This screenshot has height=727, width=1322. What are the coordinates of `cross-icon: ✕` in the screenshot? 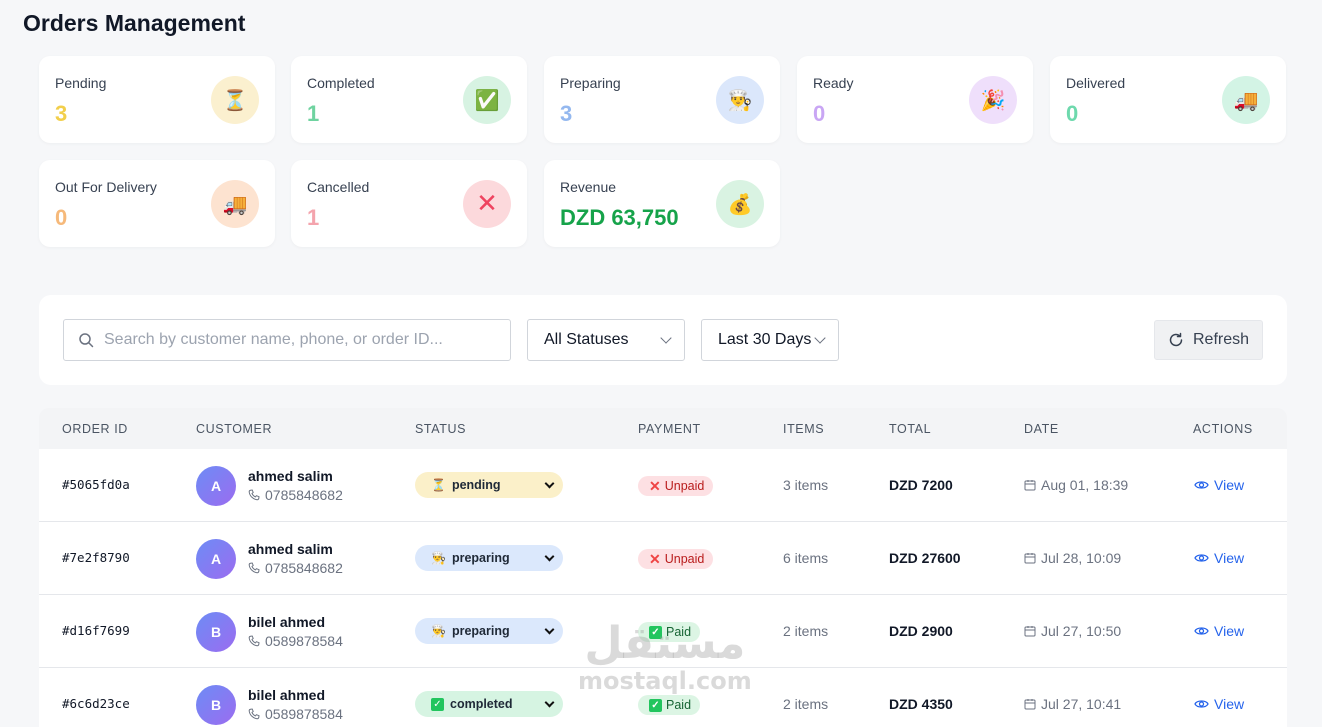 It's located at (655, 485).